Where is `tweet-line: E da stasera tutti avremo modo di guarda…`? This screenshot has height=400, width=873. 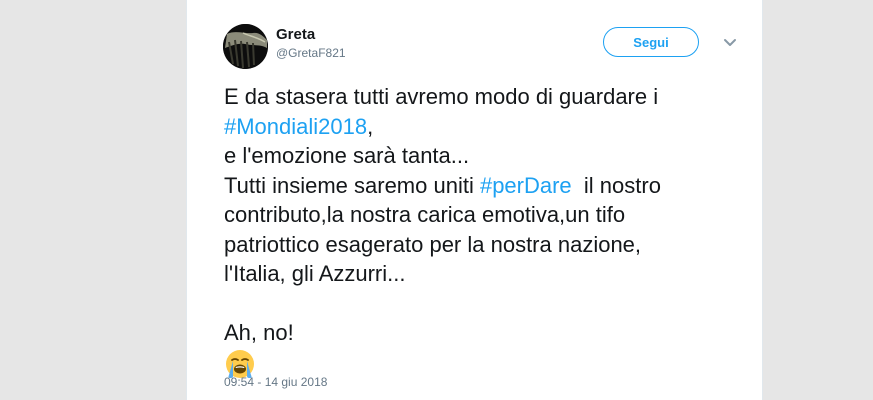
tweet-line: E da stasera tutti avremo modo di guarda… is located at coordinates (441, 96).